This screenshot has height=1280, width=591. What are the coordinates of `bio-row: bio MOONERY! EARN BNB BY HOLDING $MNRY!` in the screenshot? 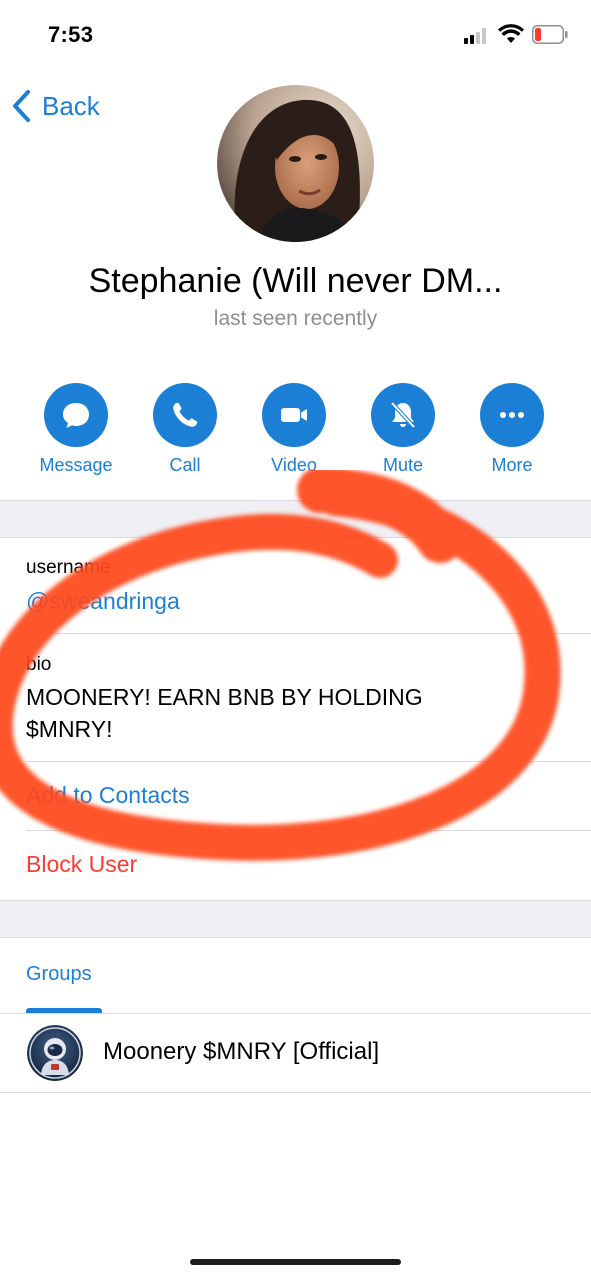 It's located at (295, 697).